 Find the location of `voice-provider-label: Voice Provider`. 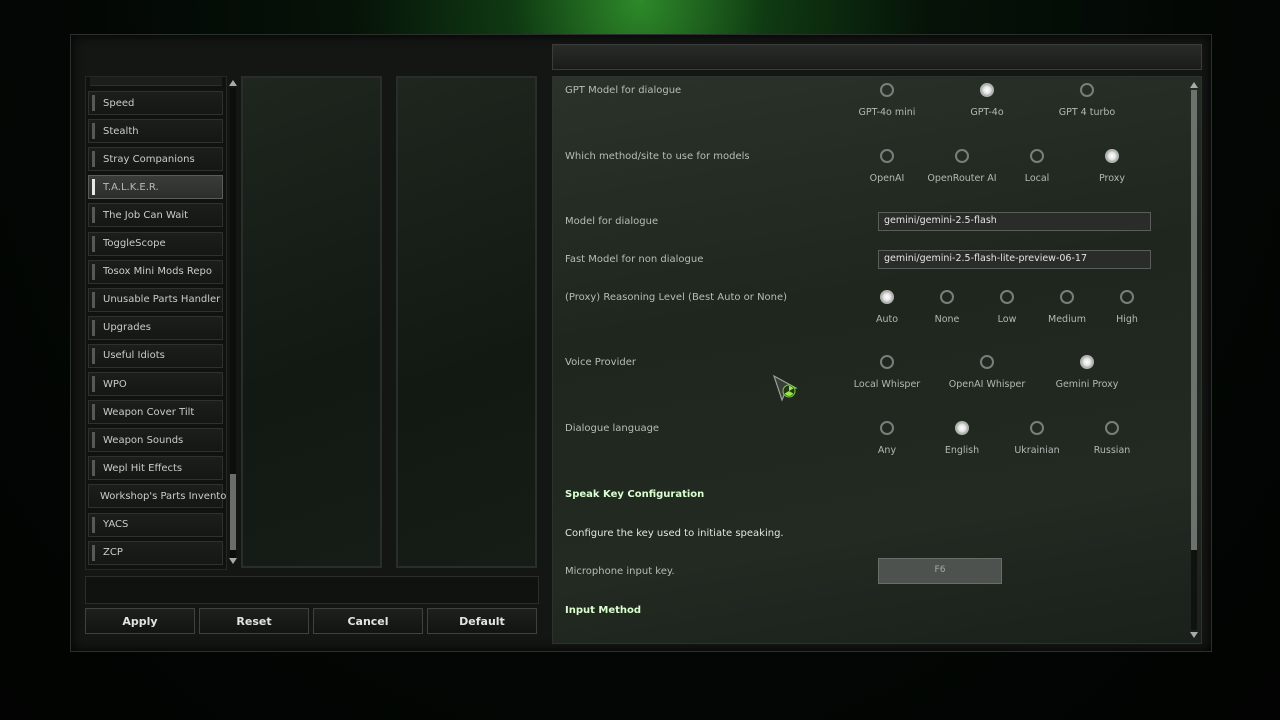

voice-provider-label: Voice Provider is located at coordinates (600, 362).